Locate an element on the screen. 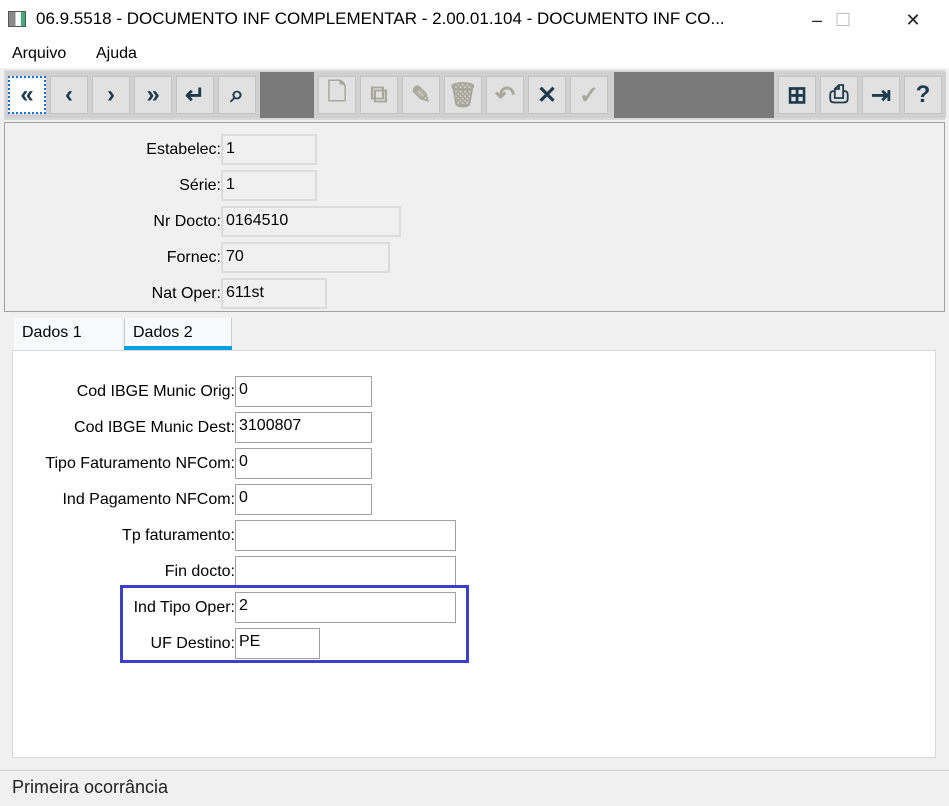  copy-button: ⧉ is located at coordinates (379, 95).